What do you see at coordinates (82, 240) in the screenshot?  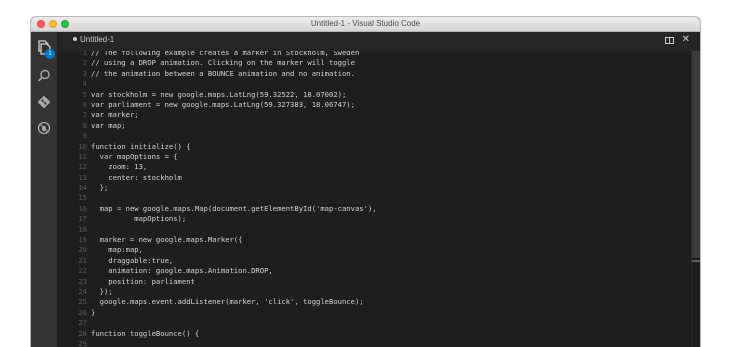 I see `line-number: 19` at bounding box center [82, 240].